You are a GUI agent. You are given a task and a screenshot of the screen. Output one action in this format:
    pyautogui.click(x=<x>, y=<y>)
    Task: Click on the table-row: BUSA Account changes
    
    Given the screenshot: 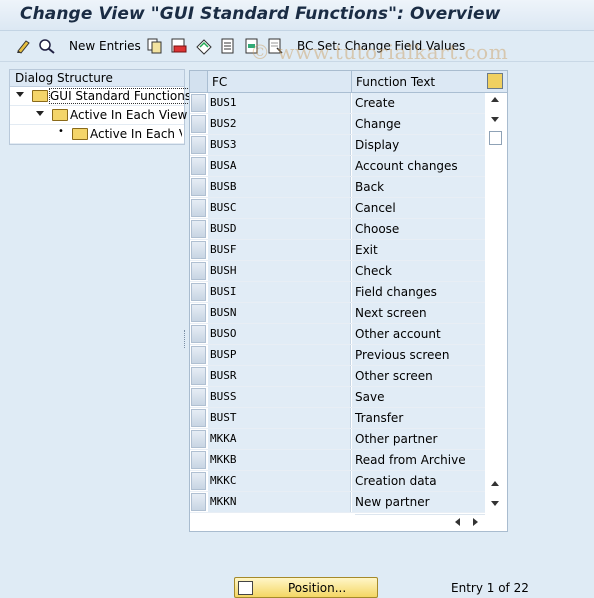 What is the action you would take?
    pyautogui.click(x=337, y=166)
    